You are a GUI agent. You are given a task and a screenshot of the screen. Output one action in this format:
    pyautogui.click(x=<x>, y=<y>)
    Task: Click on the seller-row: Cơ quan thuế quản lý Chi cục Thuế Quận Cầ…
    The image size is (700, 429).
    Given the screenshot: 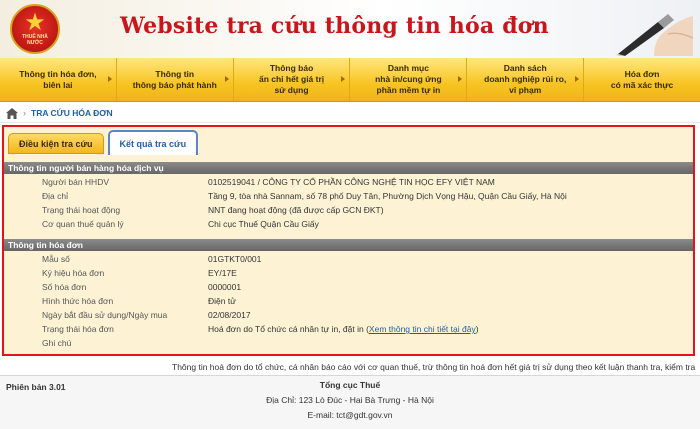 What is the action you would take?
    pyautogui.click(x=180, y=224)
    